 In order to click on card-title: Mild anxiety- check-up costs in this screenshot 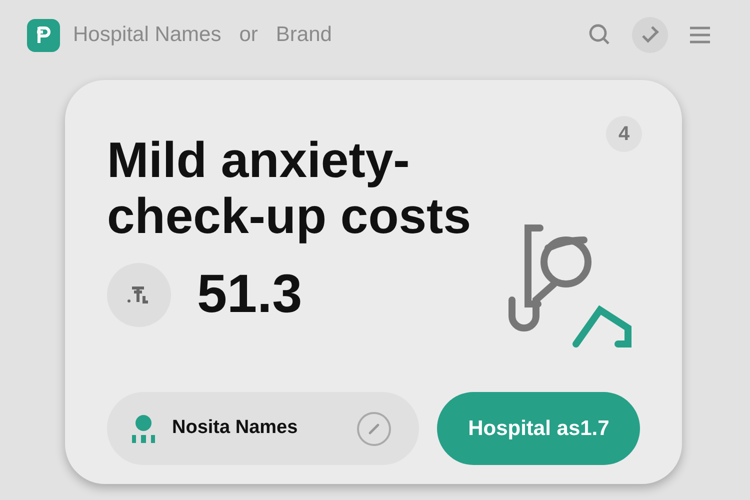, I will do `click(289, 188)`.